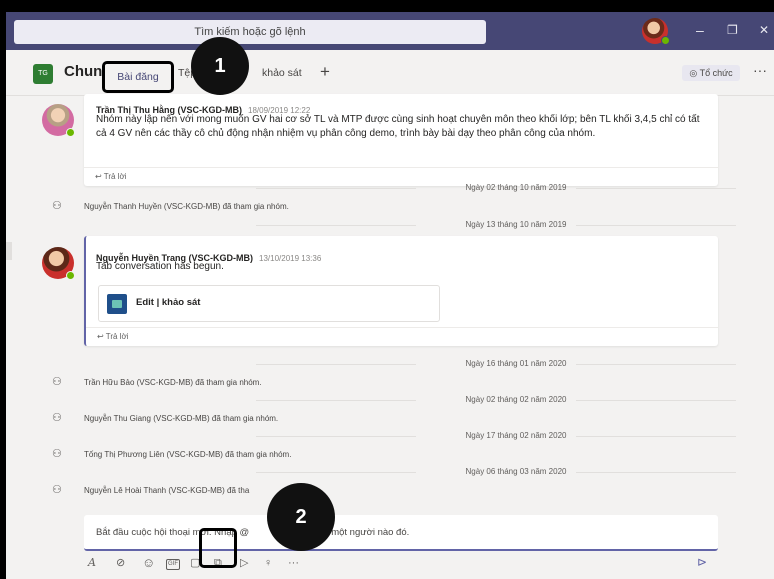 The width and height of the screenshot is (774, 579). What do you see at coordinates (515, 364) in the screenshot?
I see `date-separator: Ngày 16 tháng 01 năm 2020` at bounding box center [515, 364].